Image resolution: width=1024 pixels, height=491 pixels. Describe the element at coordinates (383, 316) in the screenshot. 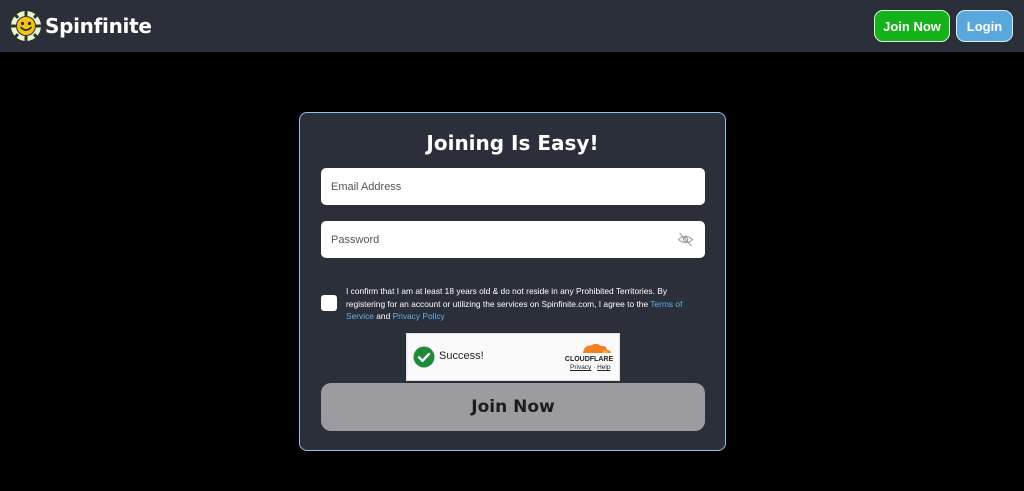

I see `consent-and: and` at that location.